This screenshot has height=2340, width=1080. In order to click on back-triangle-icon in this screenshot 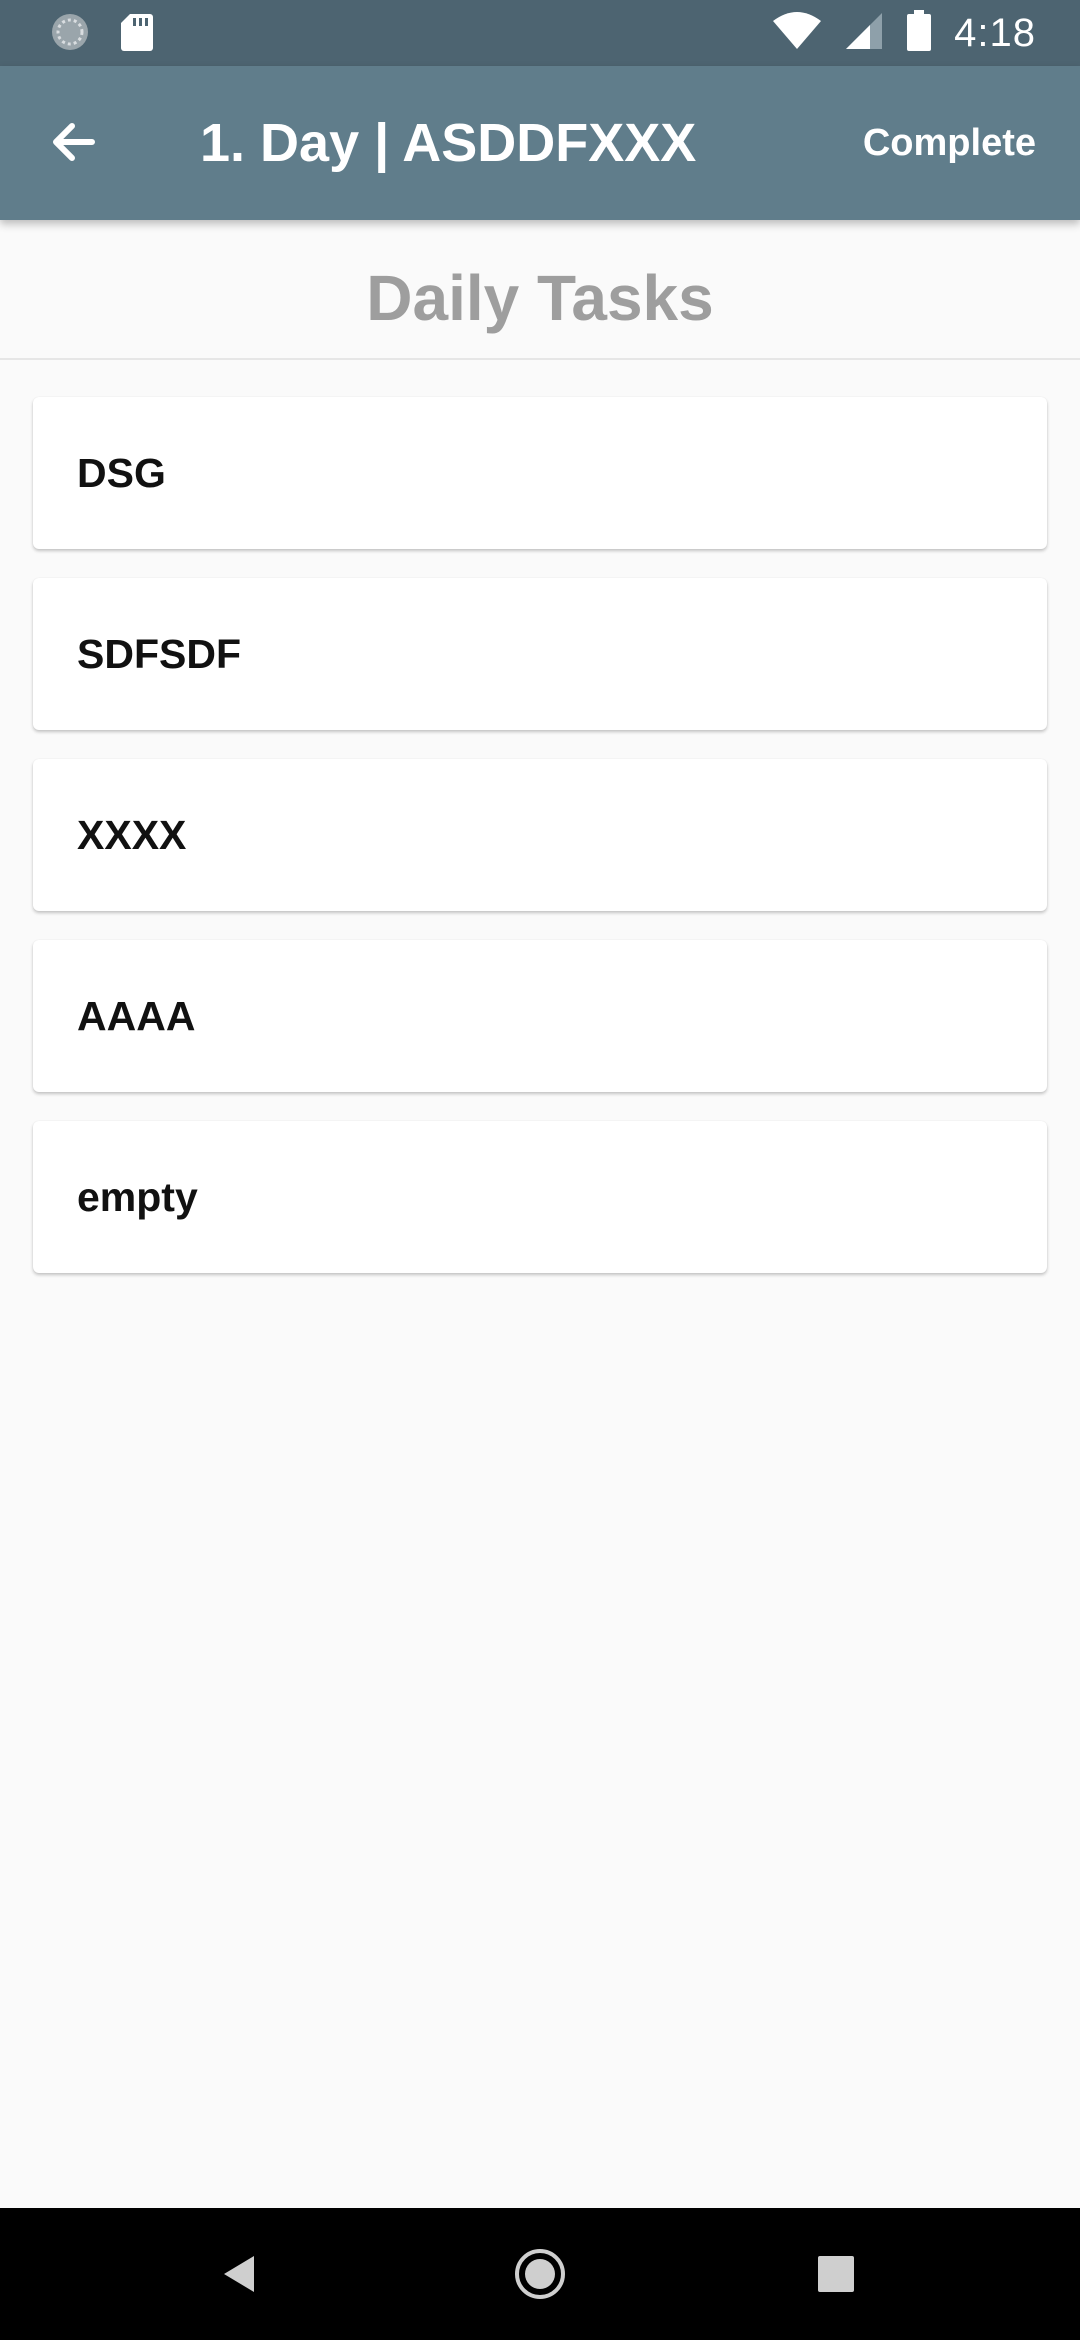, I will do `click(239, 2274)`.